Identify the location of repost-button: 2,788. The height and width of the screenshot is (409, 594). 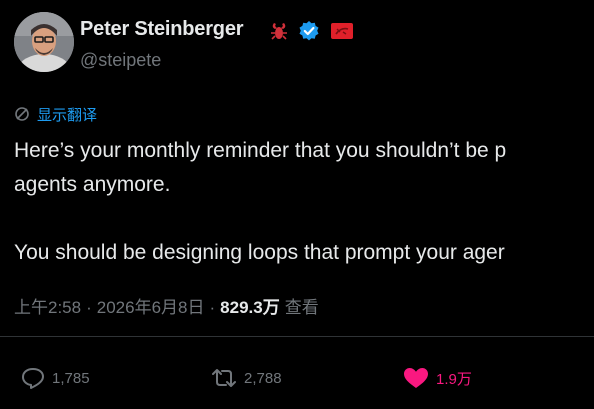
(246, 378).